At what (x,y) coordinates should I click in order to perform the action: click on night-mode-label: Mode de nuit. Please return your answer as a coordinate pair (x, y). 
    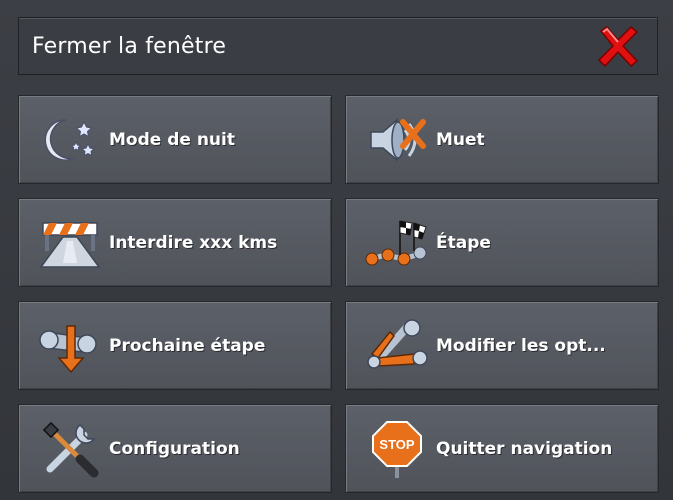
    Looking at the image, I should click on (172, 139).